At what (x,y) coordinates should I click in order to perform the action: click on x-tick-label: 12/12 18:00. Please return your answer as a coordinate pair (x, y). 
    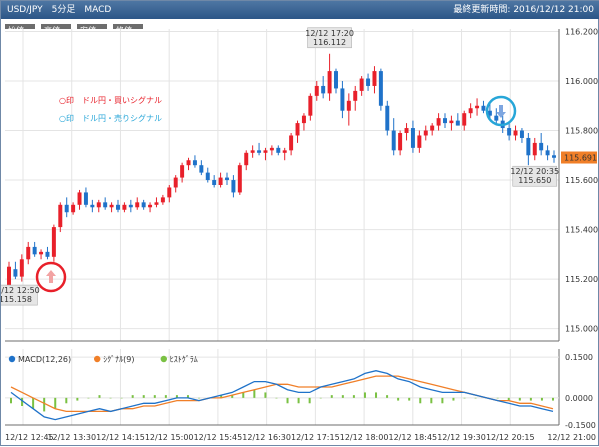
    Looking at the image, I should click on (364, 437).